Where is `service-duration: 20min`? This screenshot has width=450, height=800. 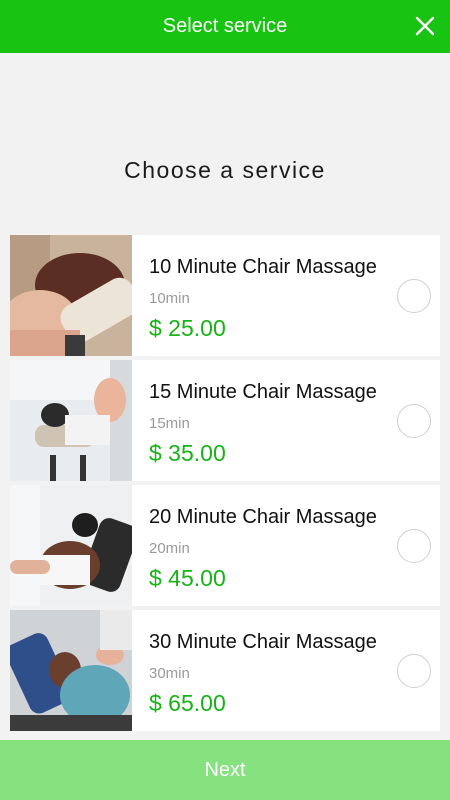
service-duration: 20min is located at coordinates (169, 548).